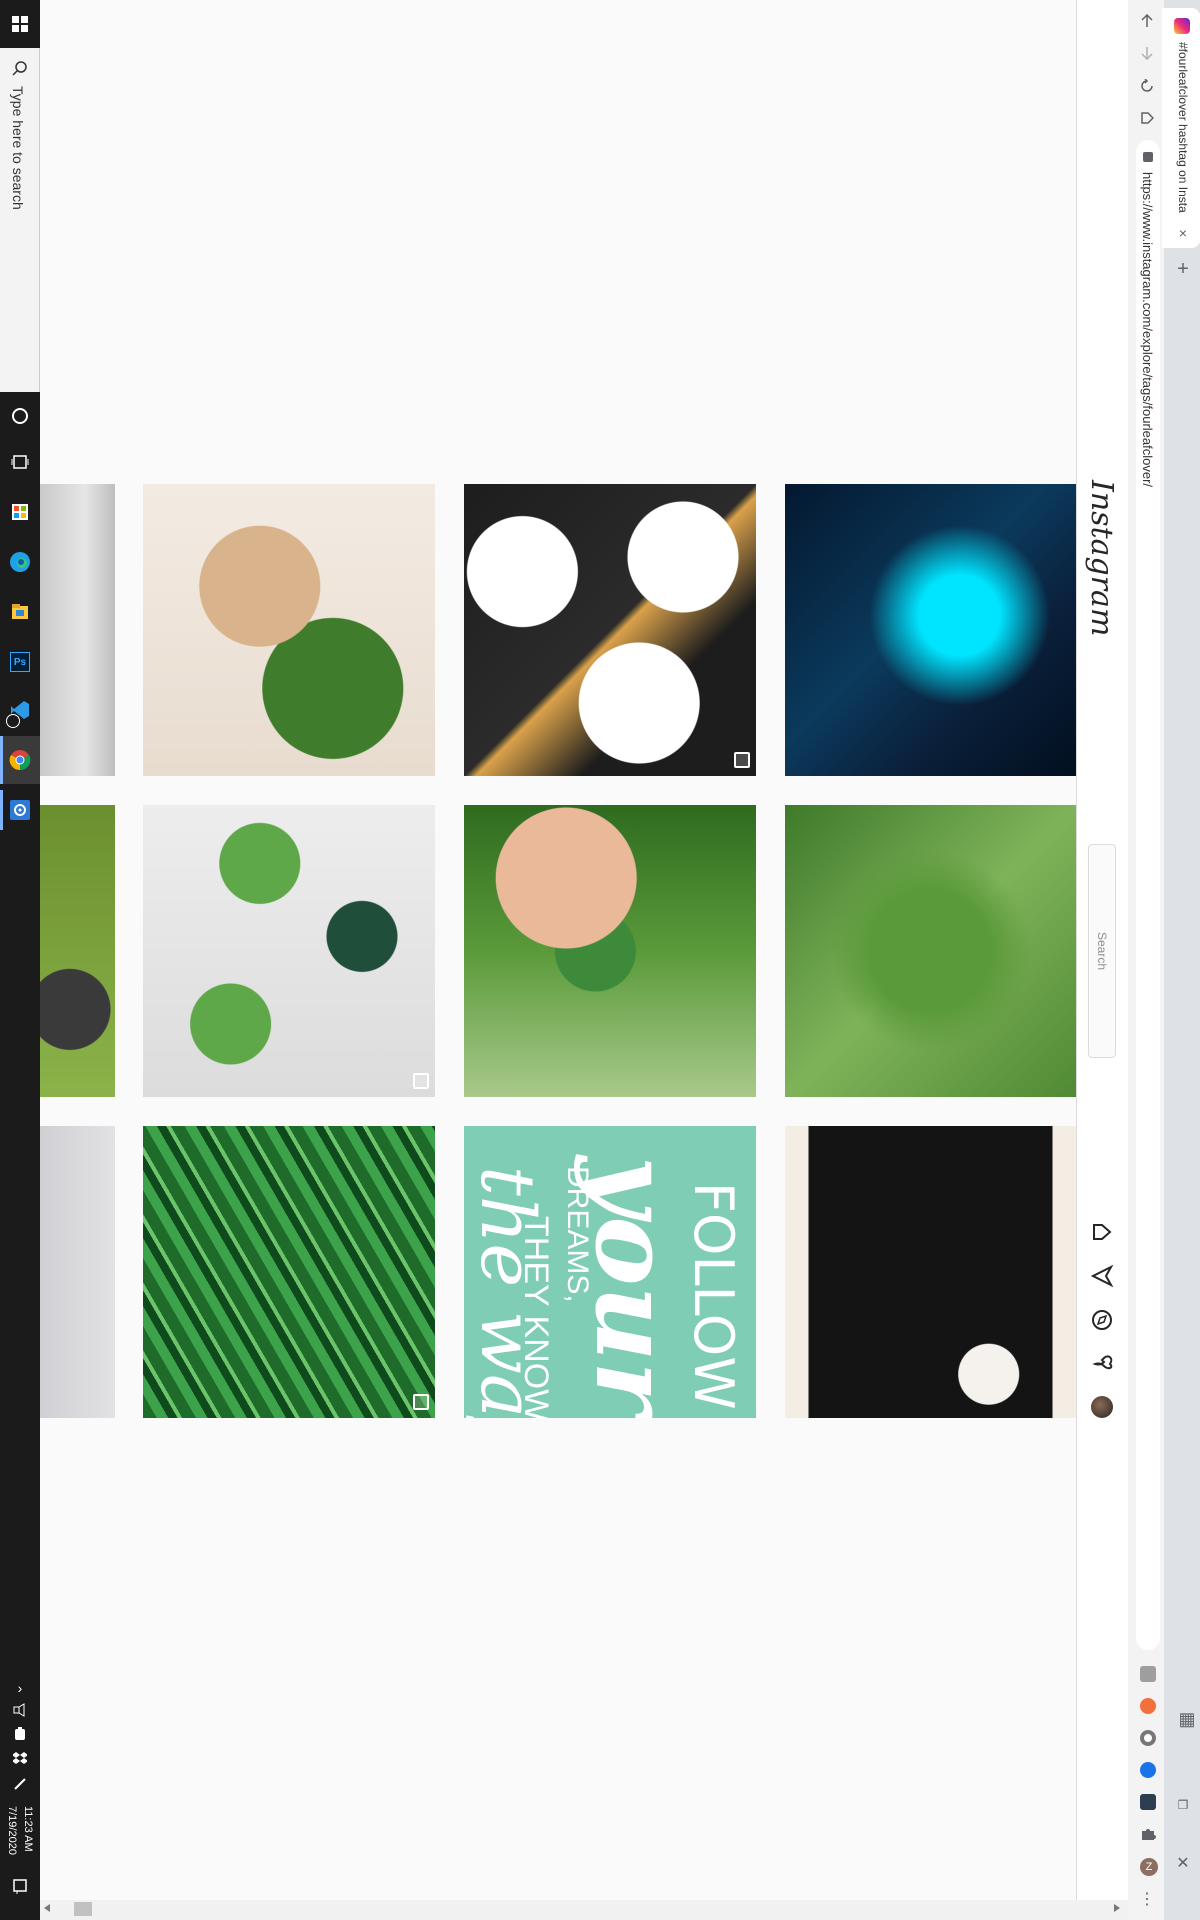  What do you see at coordinates (289, 951) in the screenshot?
I see `post-crochet-turtles` at bounding box center [289, 951].